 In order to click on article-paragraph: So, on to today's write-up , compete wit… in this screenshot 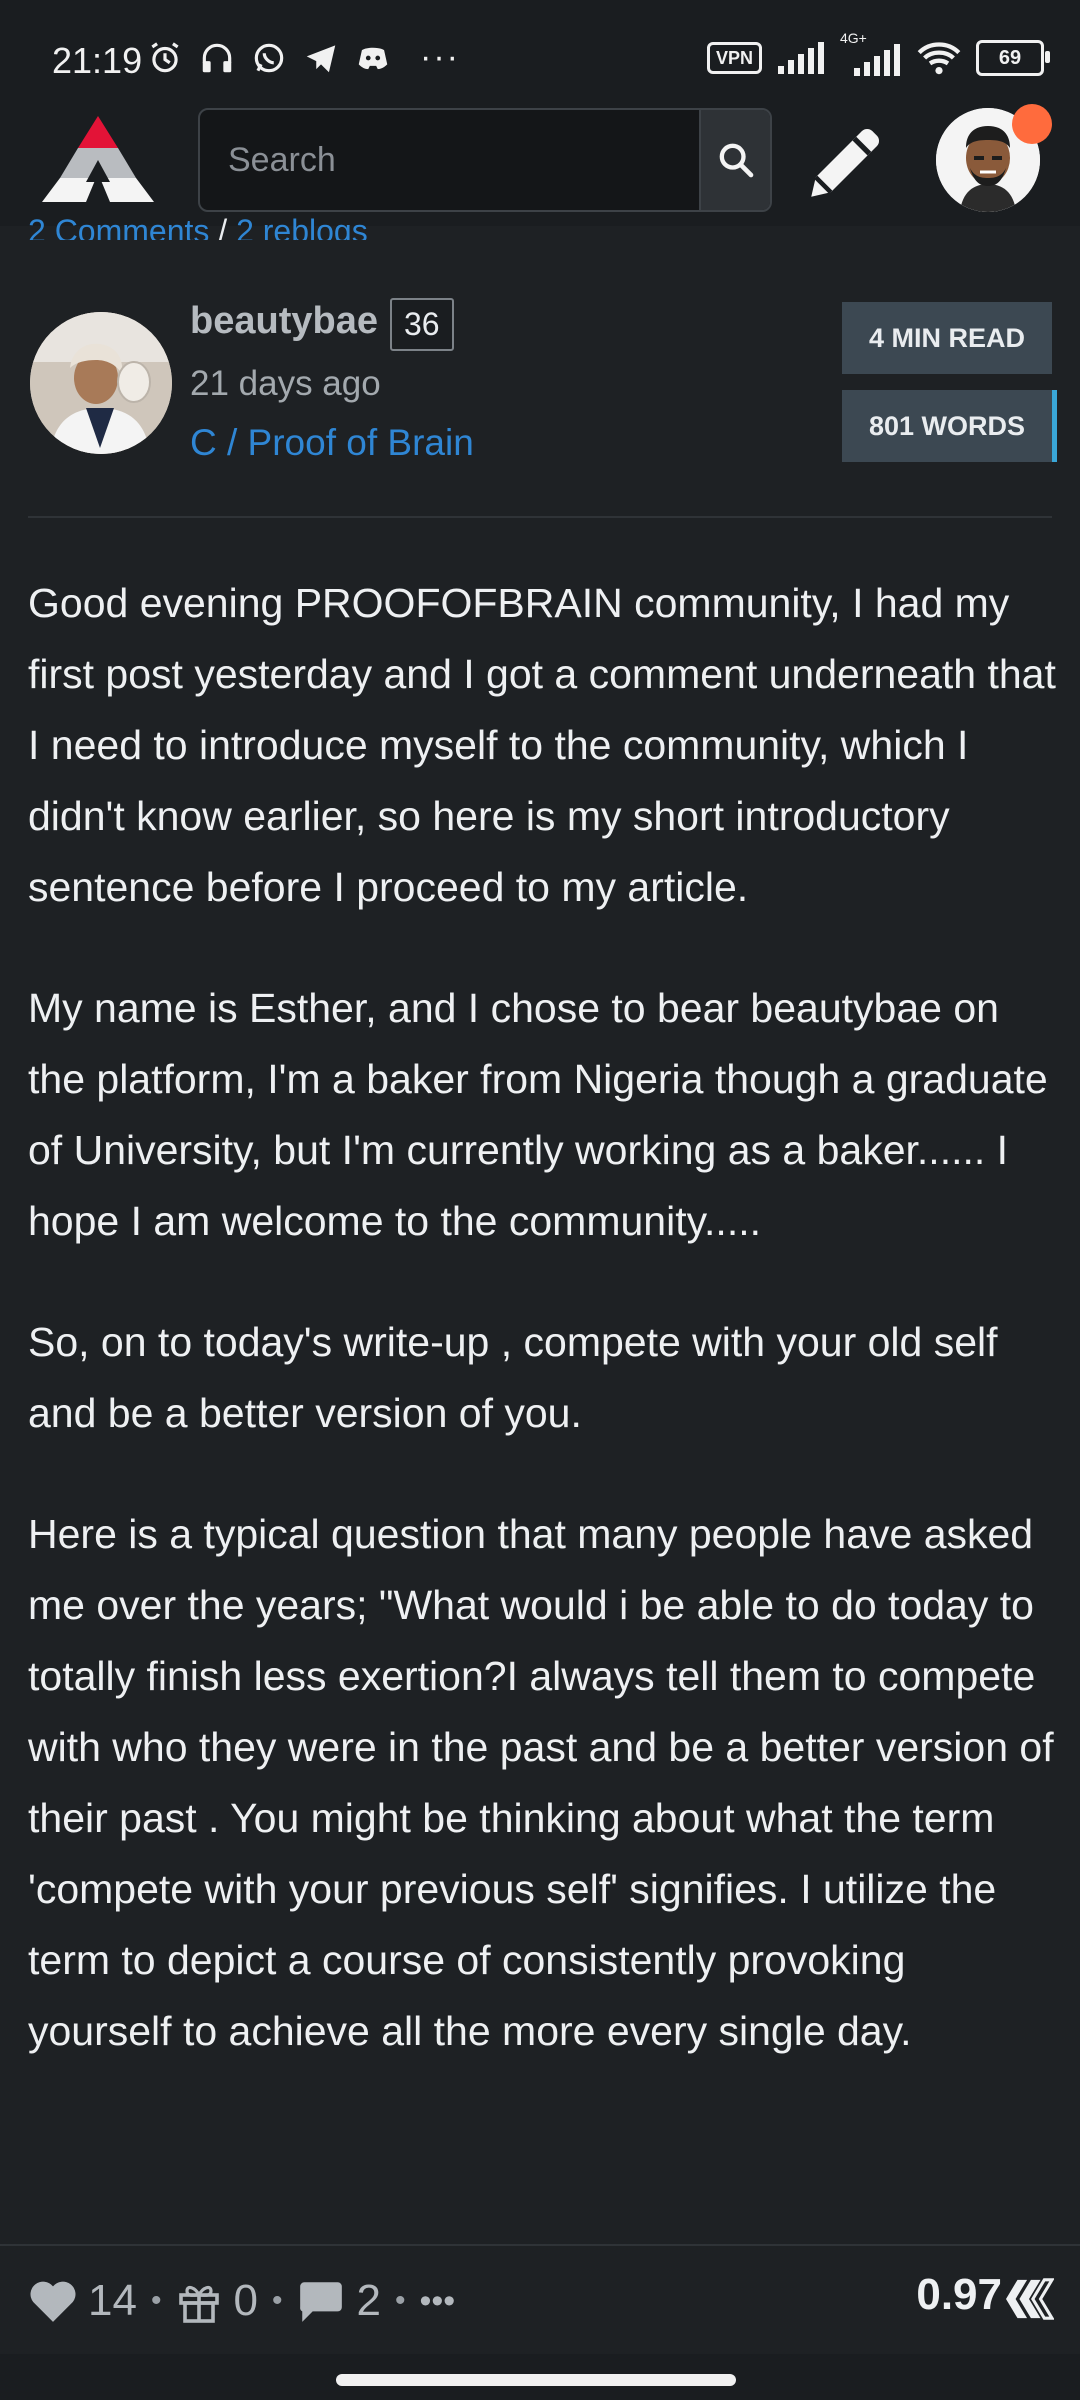, I will do `click(513, 1377)`.